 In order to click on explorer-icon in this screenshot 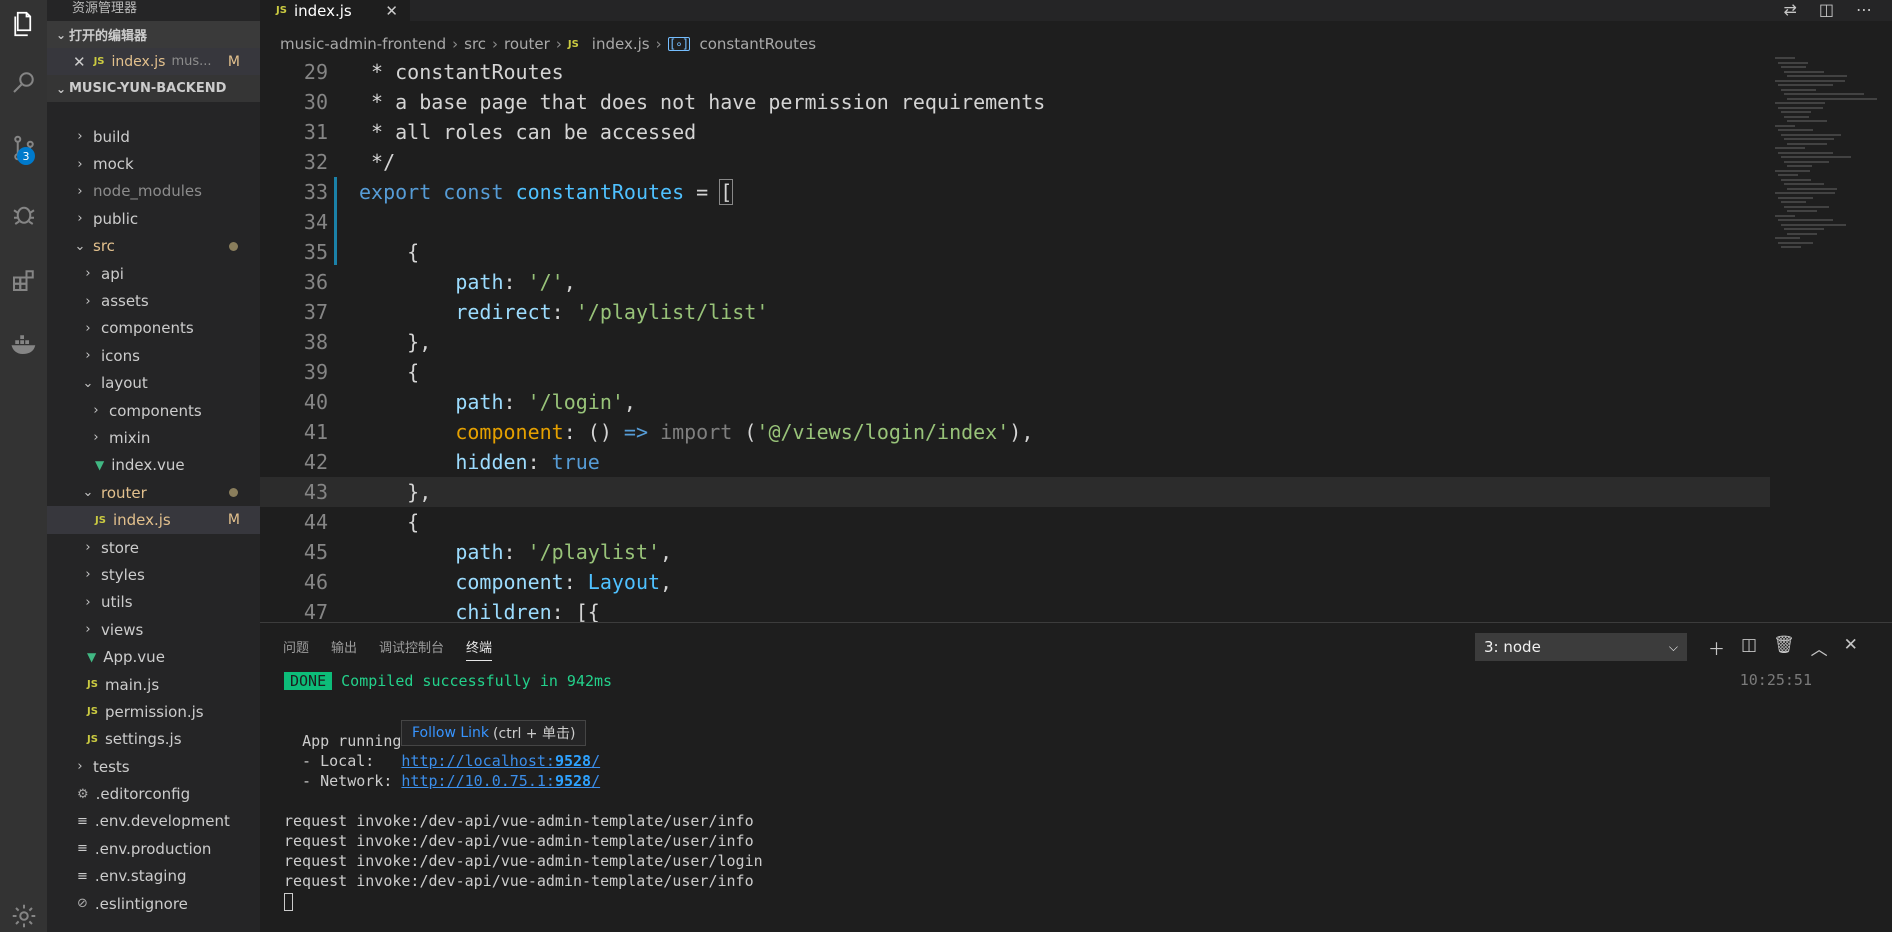, I will do `click(23, 23)`.